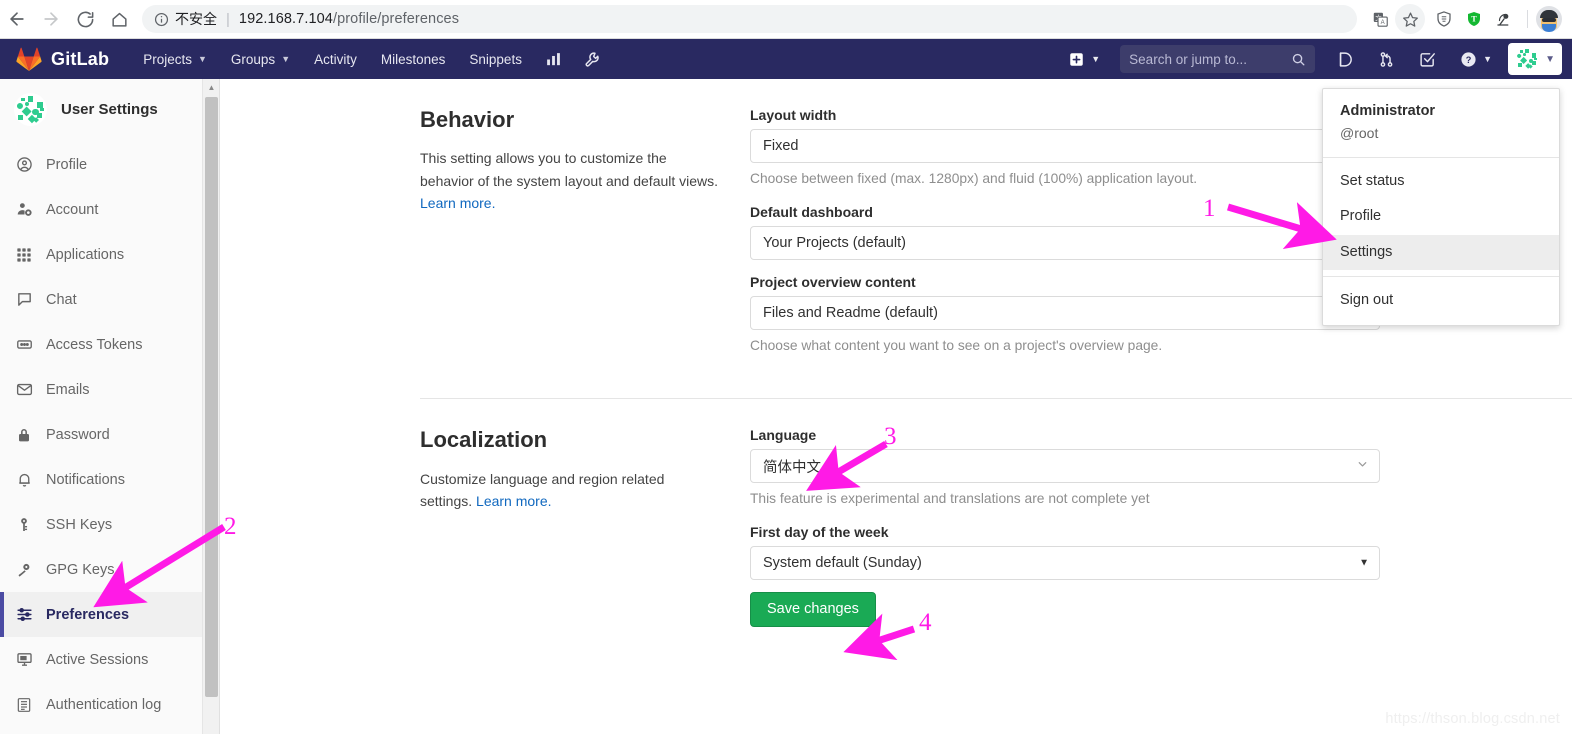 This screenshot has height=734, width=1572. Describe the element at coordinates (1441, 123) in the screenshot. I see `dropdown-user-header: Administrator @root` at that location.